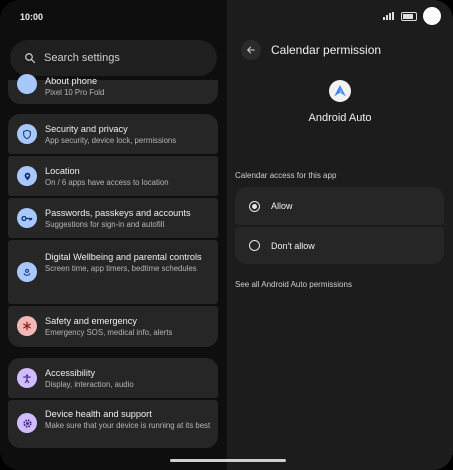  Describe the element at coordinates (27, 84) in the screenshot. I see `phone-icon` at that location.